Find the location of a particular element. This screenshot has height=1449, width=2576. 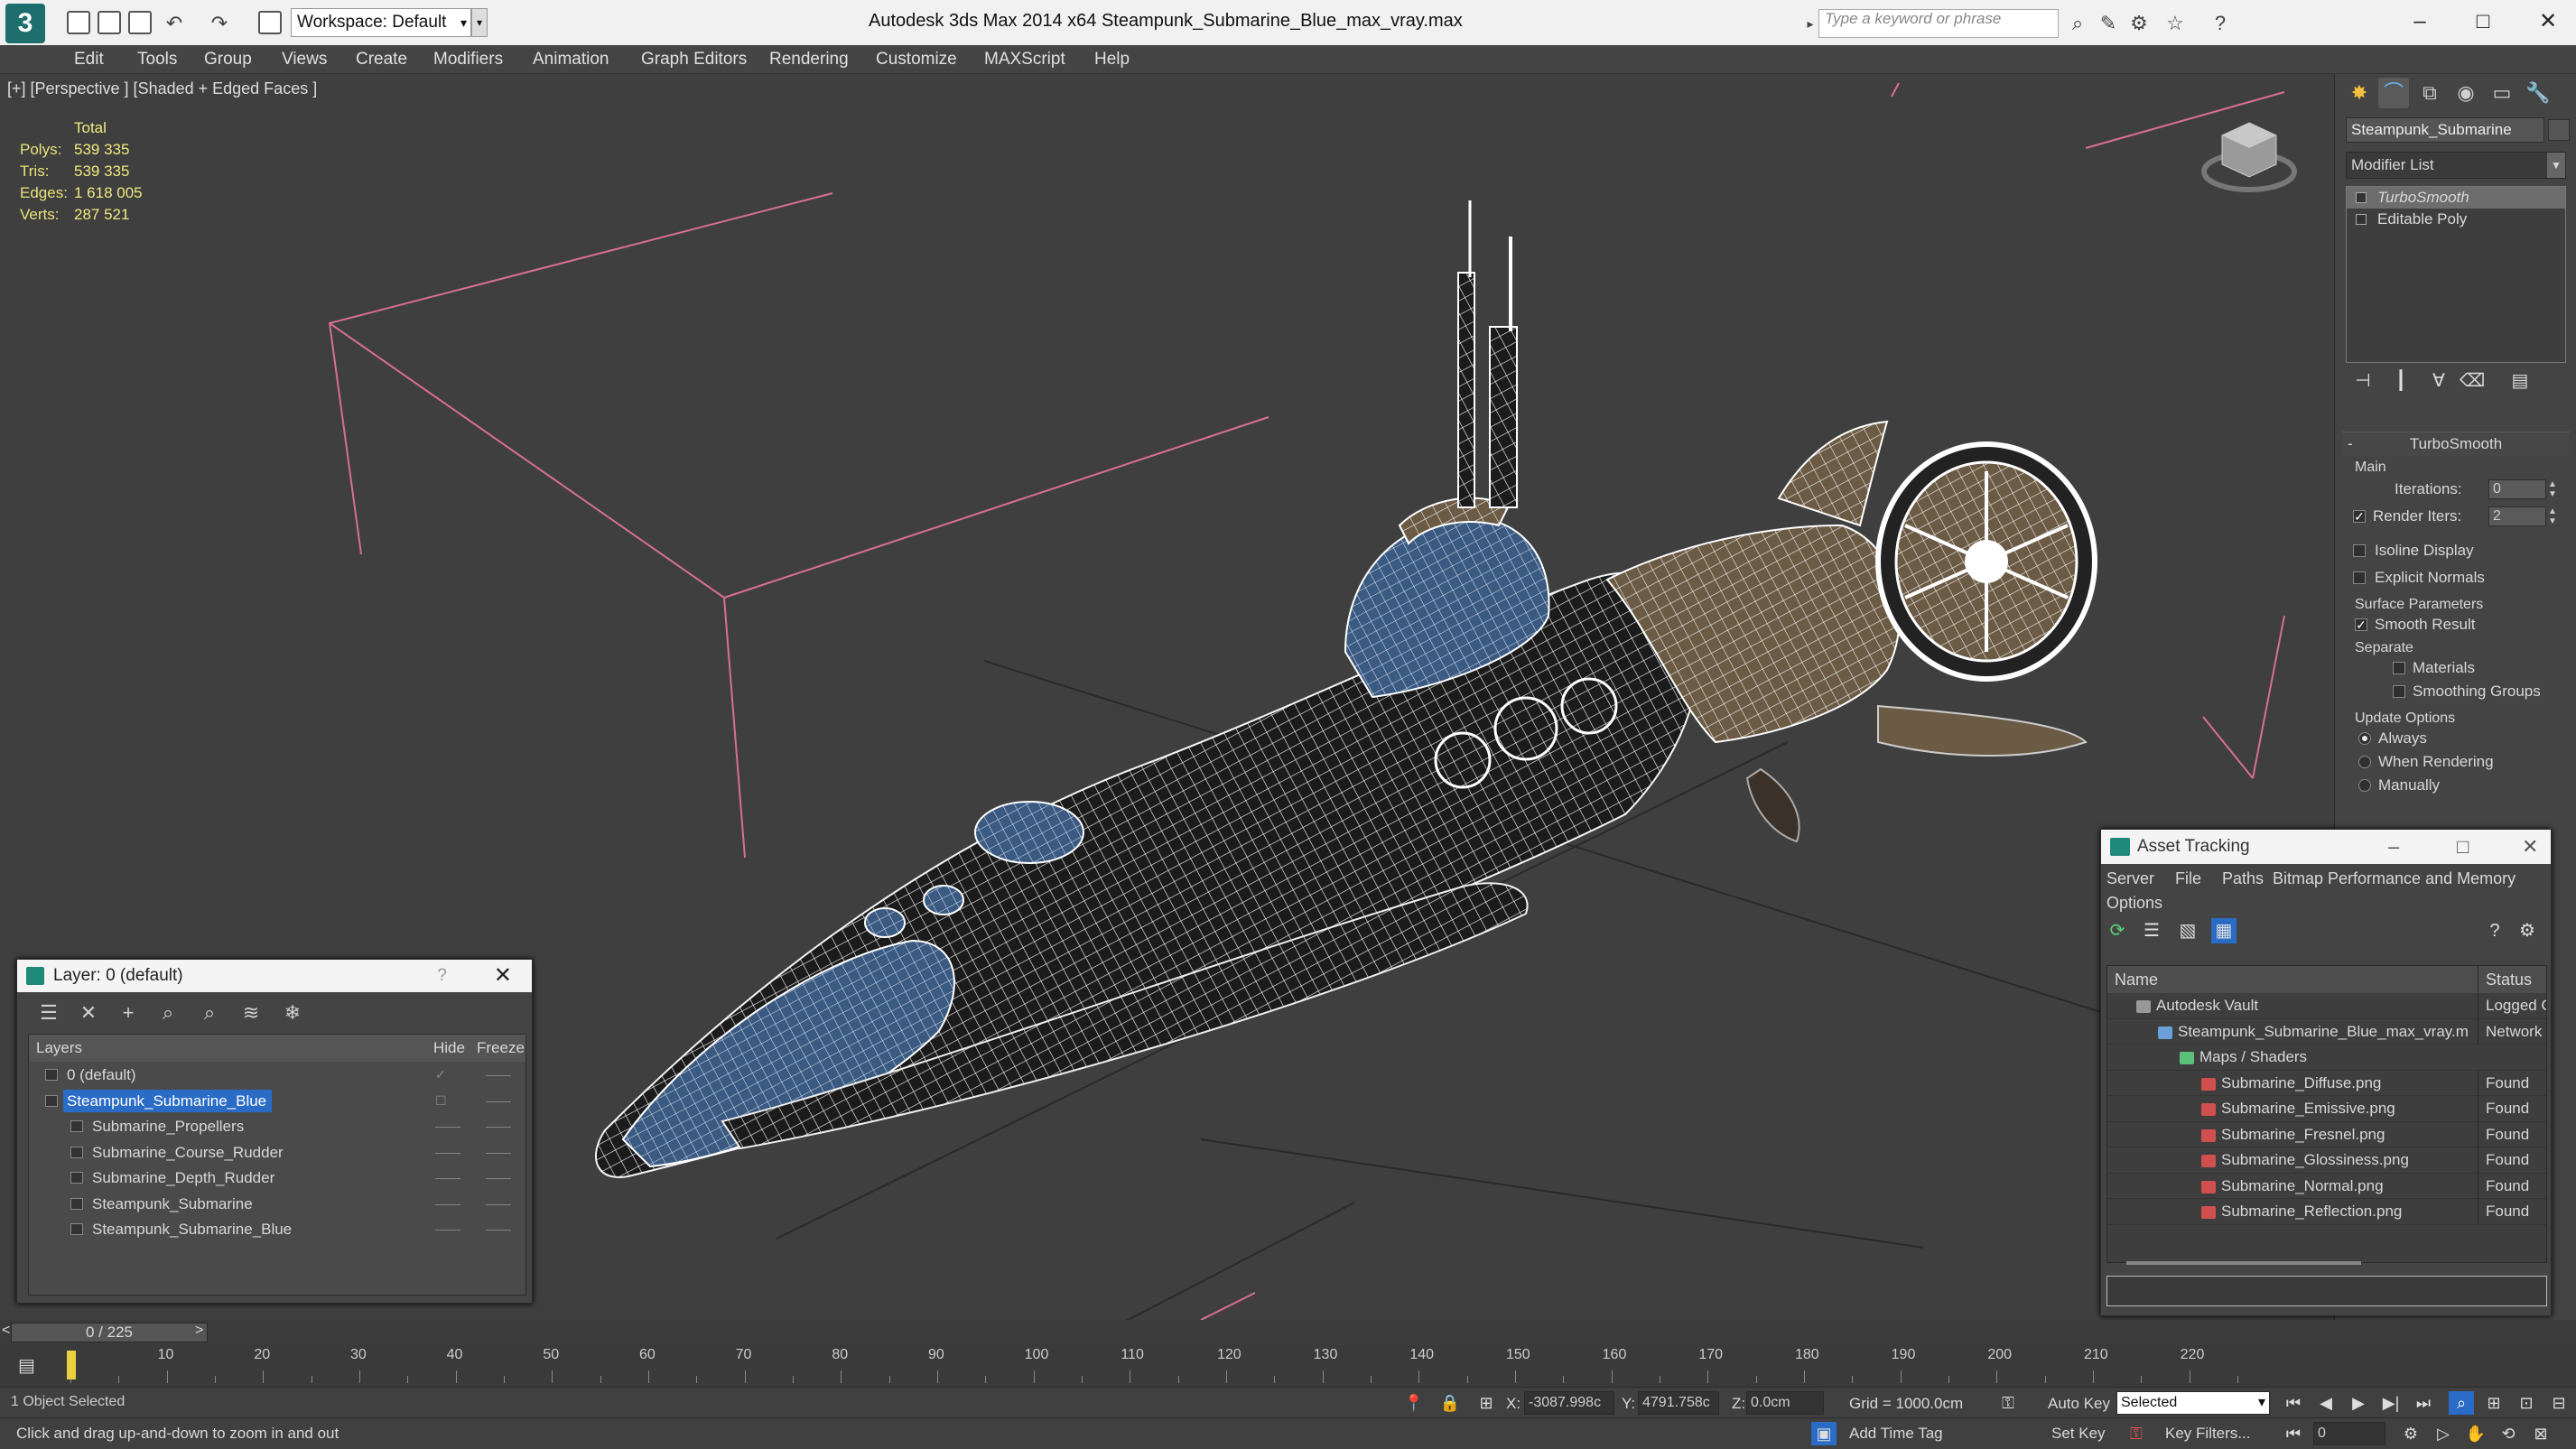

layer-name: Submarine_Propellers is located at coordinates (168, 1126).